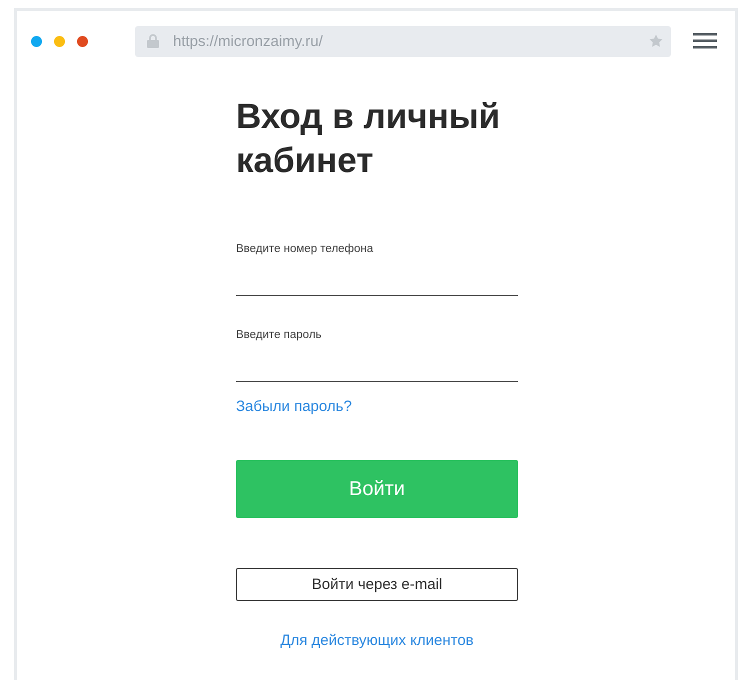  What do you see at coordinates (294, 406) in the screenshot?
I see `forgot-password-link: Забыли пароль?` at bounding box center [294, 406].